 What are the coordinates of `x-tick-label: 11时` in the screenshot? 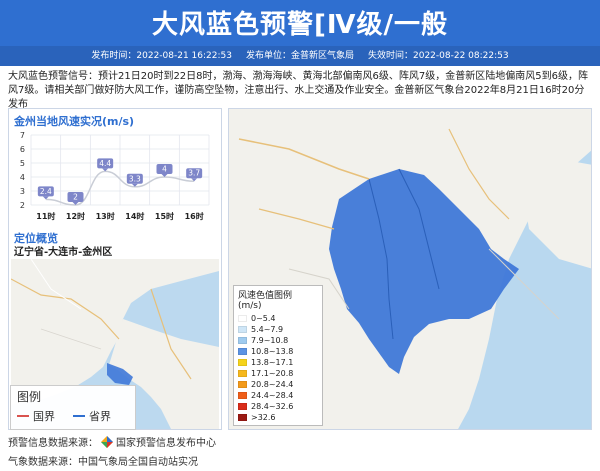 It's located at (45, 216).